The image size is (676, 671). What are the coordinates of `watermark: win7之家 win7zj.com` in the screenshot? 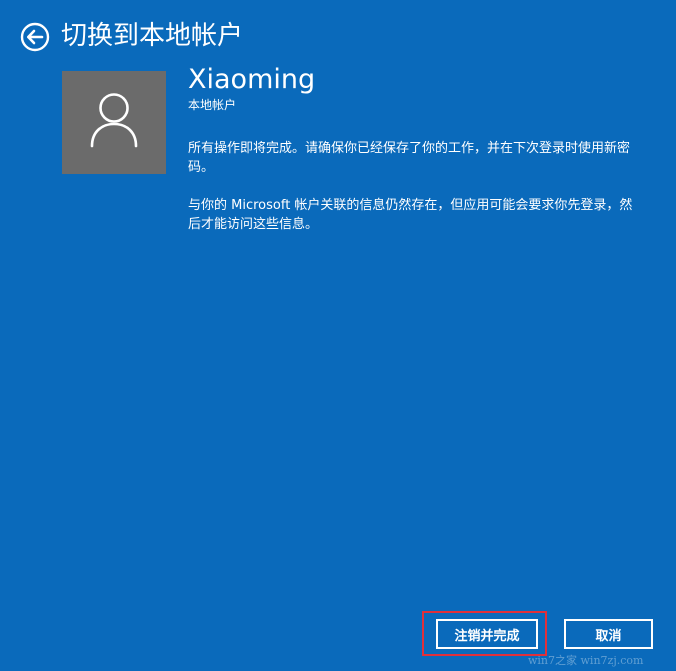 It's located at (586, 660).